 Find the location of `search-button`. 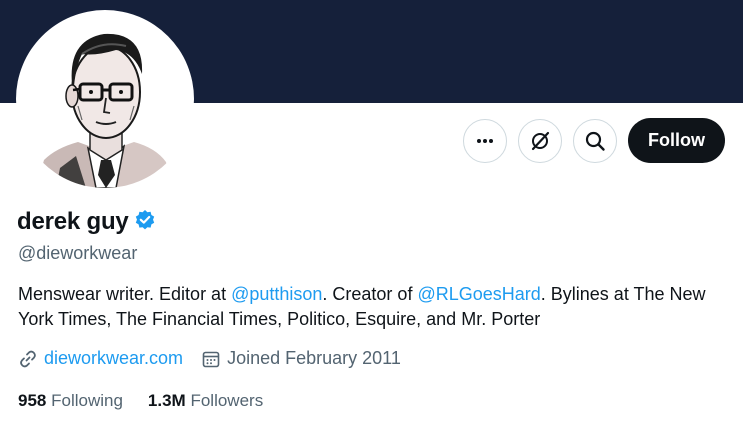

search-button is located at coordinates (595, 140).